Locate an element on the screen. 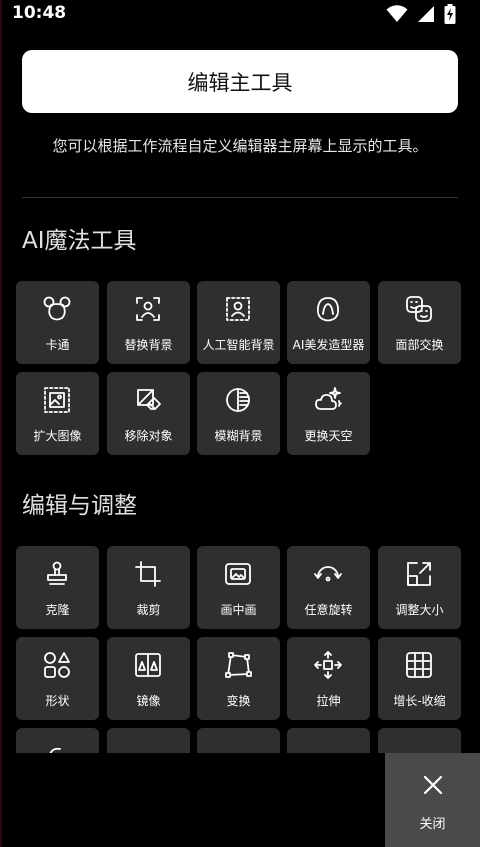 The width and height of the screenshot is (480, 847). tool-label: 更换天空 is located at coordinates (328, 436).